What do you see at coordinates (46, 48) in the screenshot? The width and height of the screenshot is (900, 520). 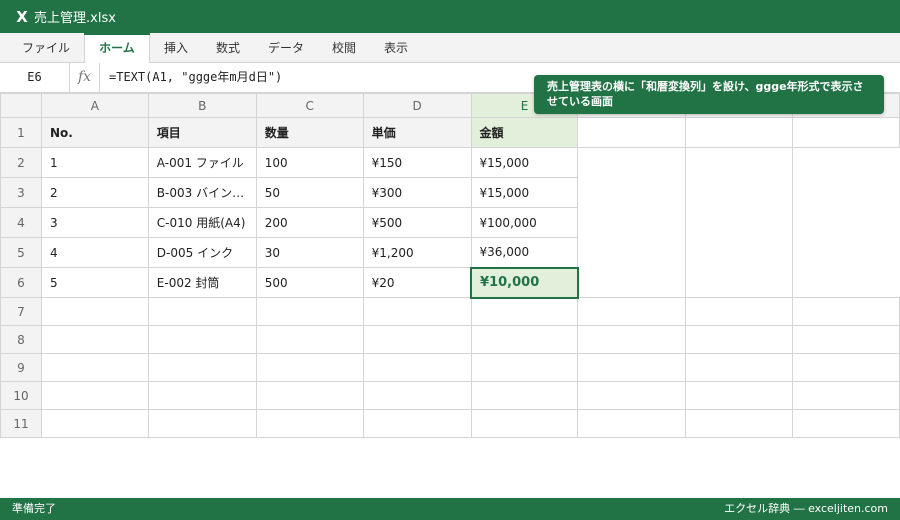 I see `tab-file: ファイル` at bounding box center [46, 48].